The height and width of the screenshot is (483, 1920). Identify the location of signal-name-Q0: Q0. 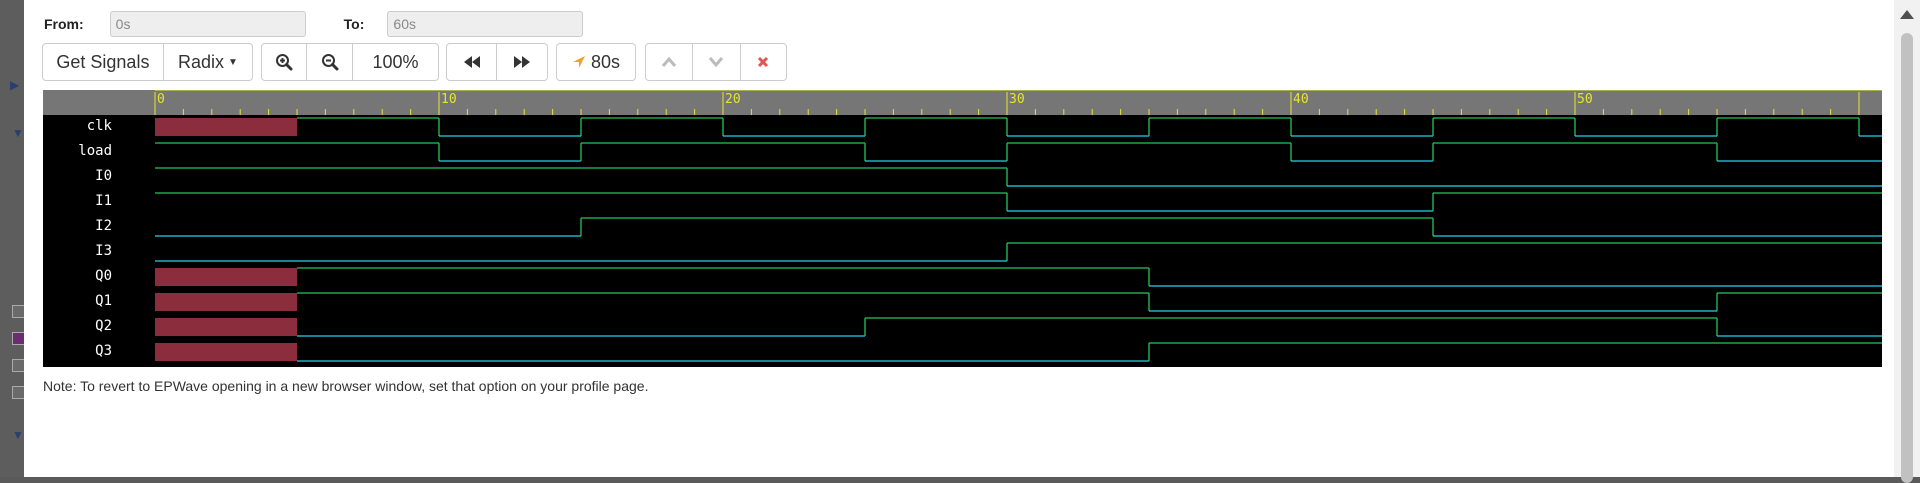
(103, 276).